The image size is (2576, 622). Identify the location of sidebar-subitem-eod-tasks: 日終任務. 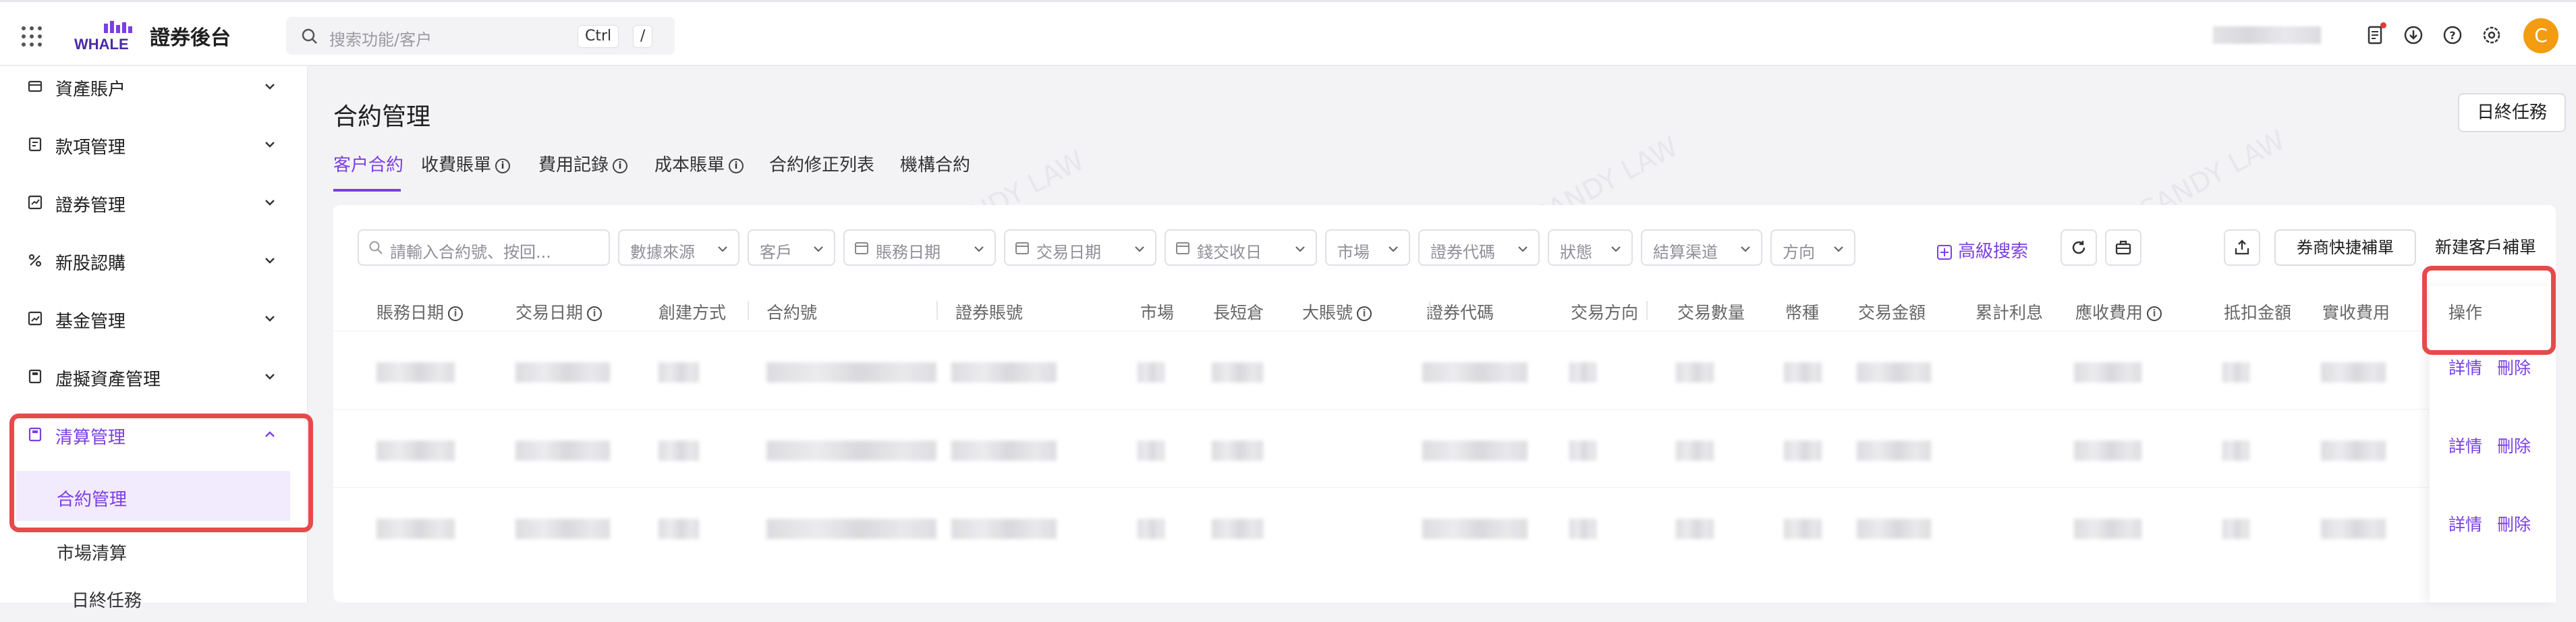
(153, 597).